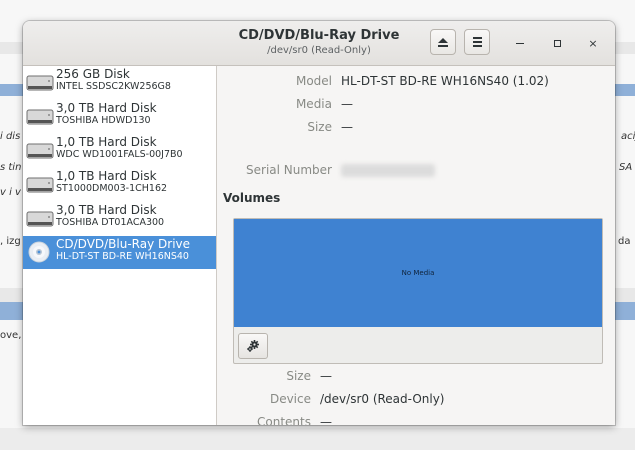 The image size is (635, 450). I want to click on no-media-text: No Media, so click(418, 273).